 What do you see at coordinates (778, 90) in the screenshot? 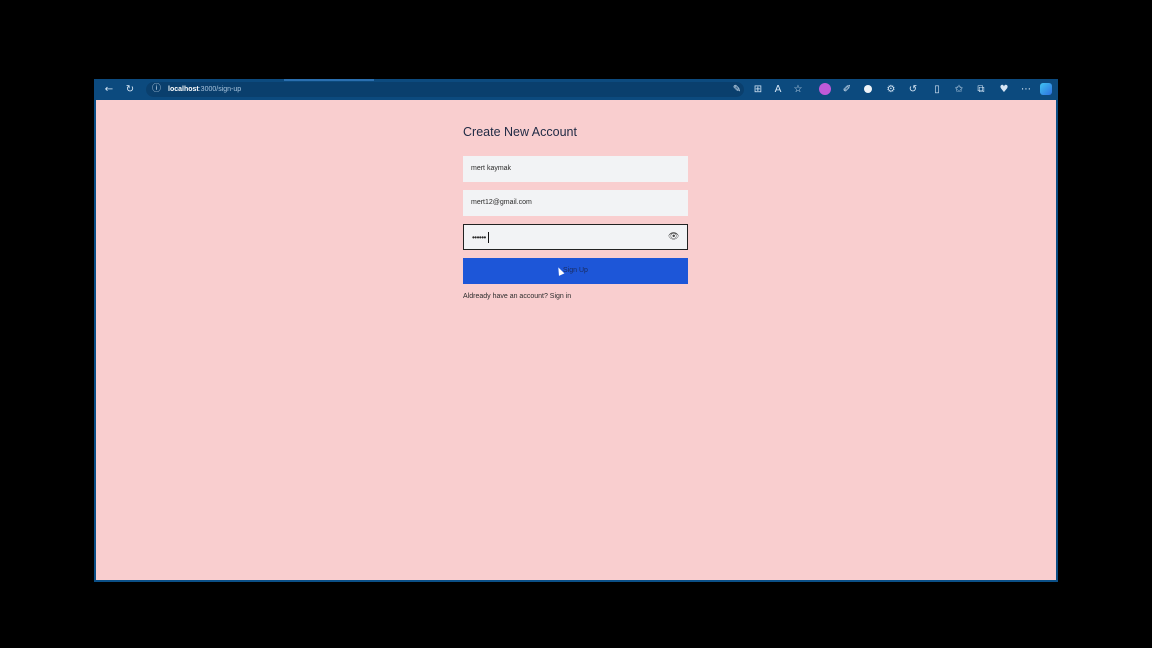
I see `read-aloud-icon: A` at bounding box center [778, 90].